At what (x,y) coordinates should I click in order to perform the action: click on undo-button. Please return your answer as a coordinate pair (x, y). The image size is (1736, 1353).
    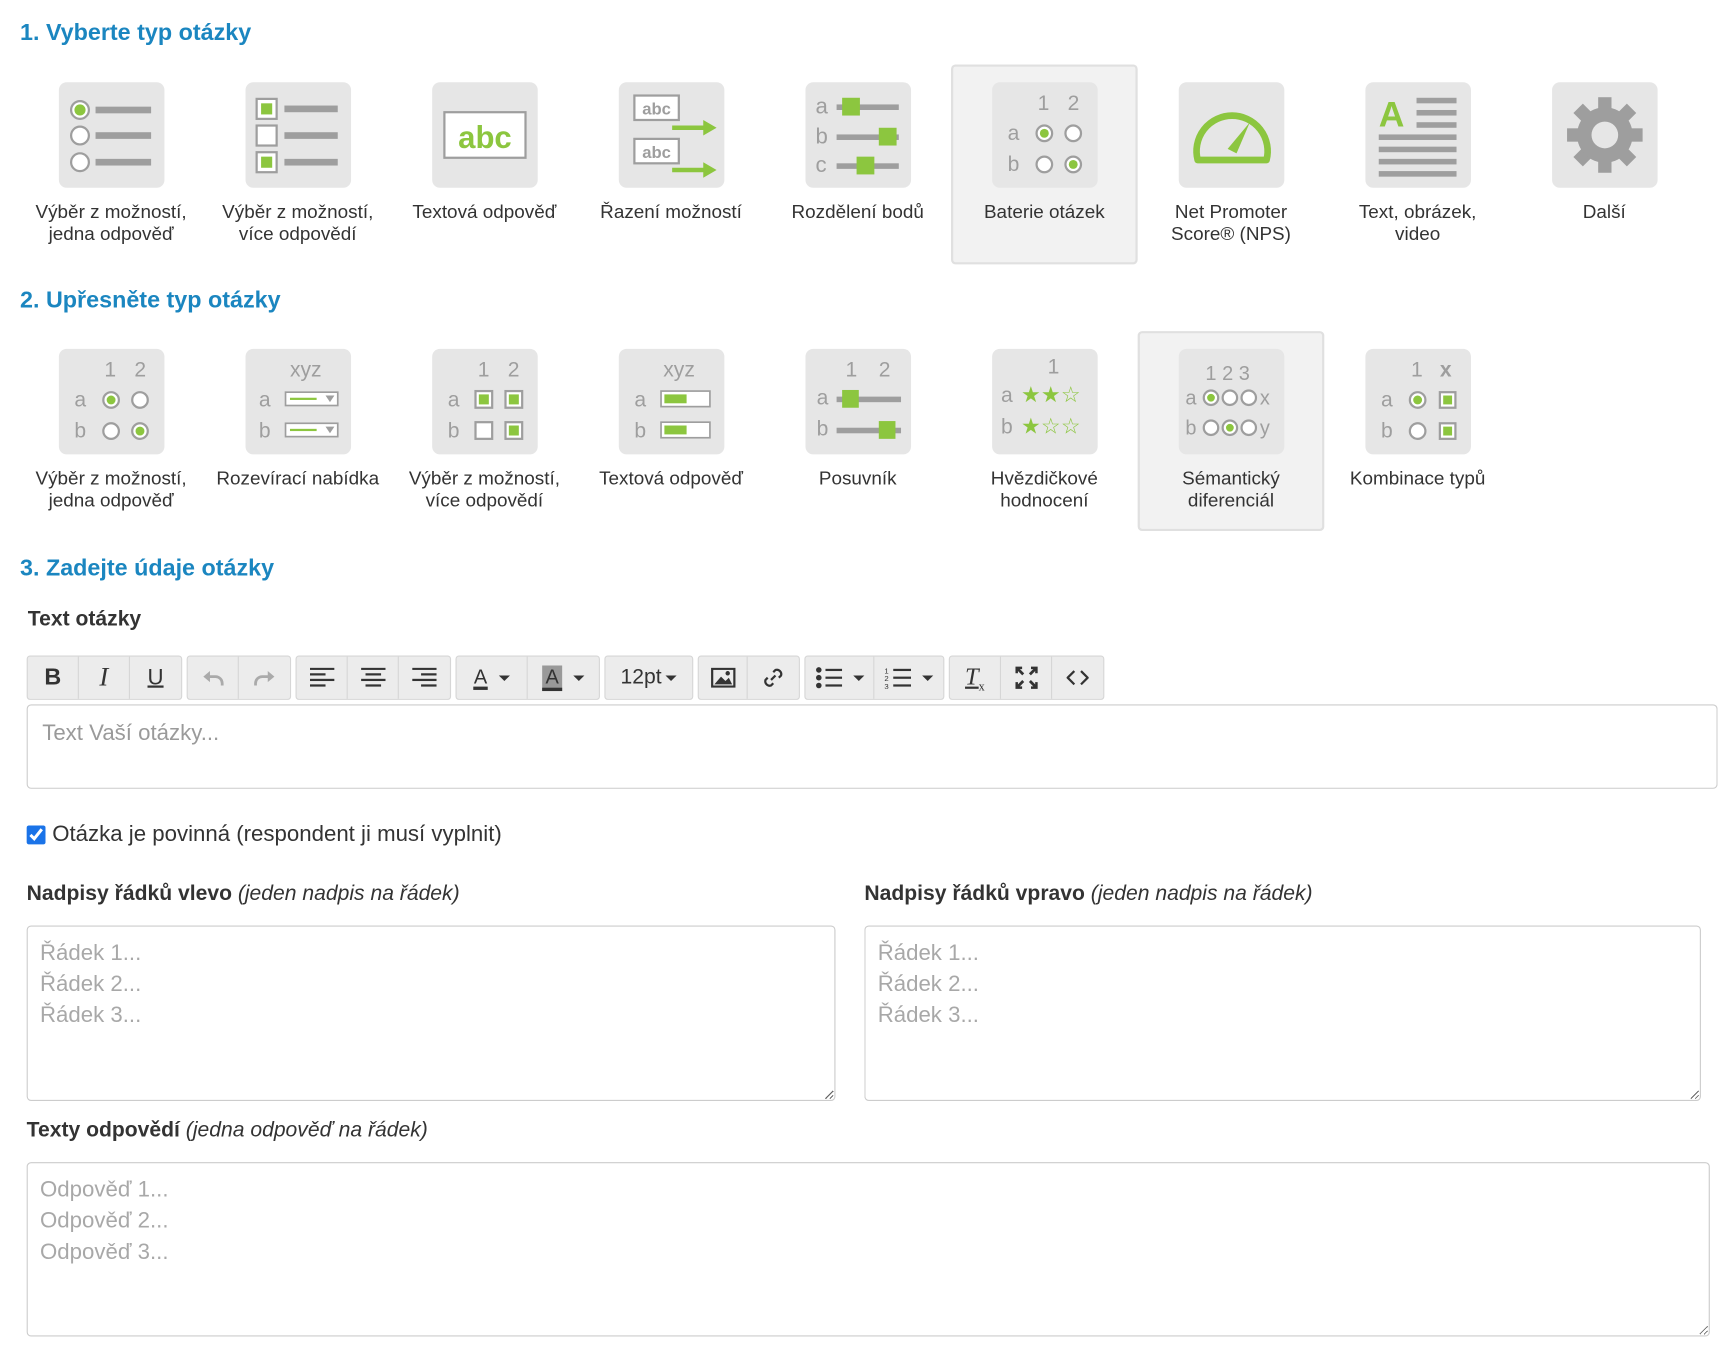
    Looking at the image, I should click on (213, 677).